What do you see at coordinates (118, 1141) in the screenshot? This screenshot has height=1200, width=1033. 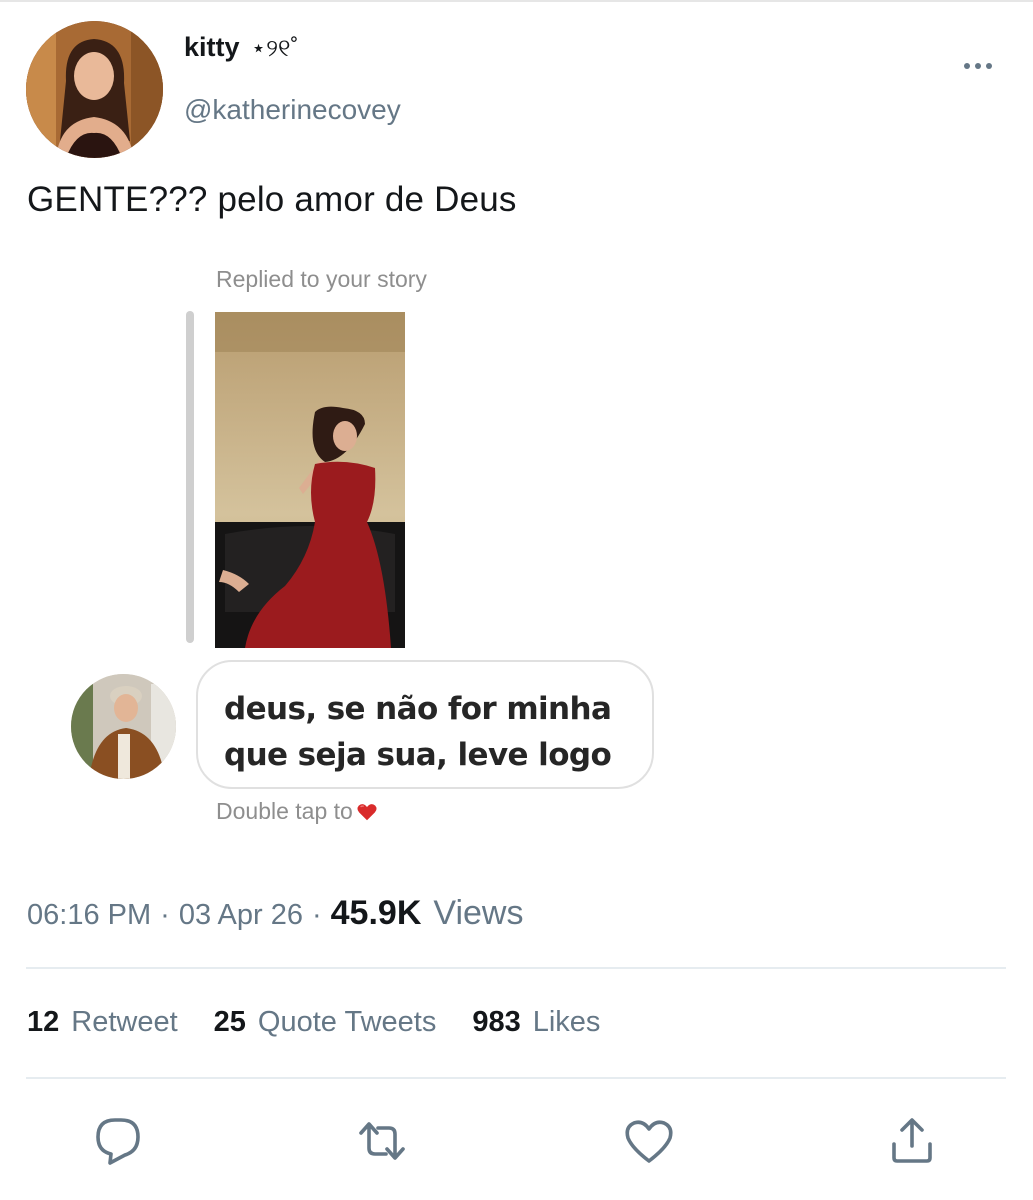 I see `reply-icon` at bounding box center [118, 1141].